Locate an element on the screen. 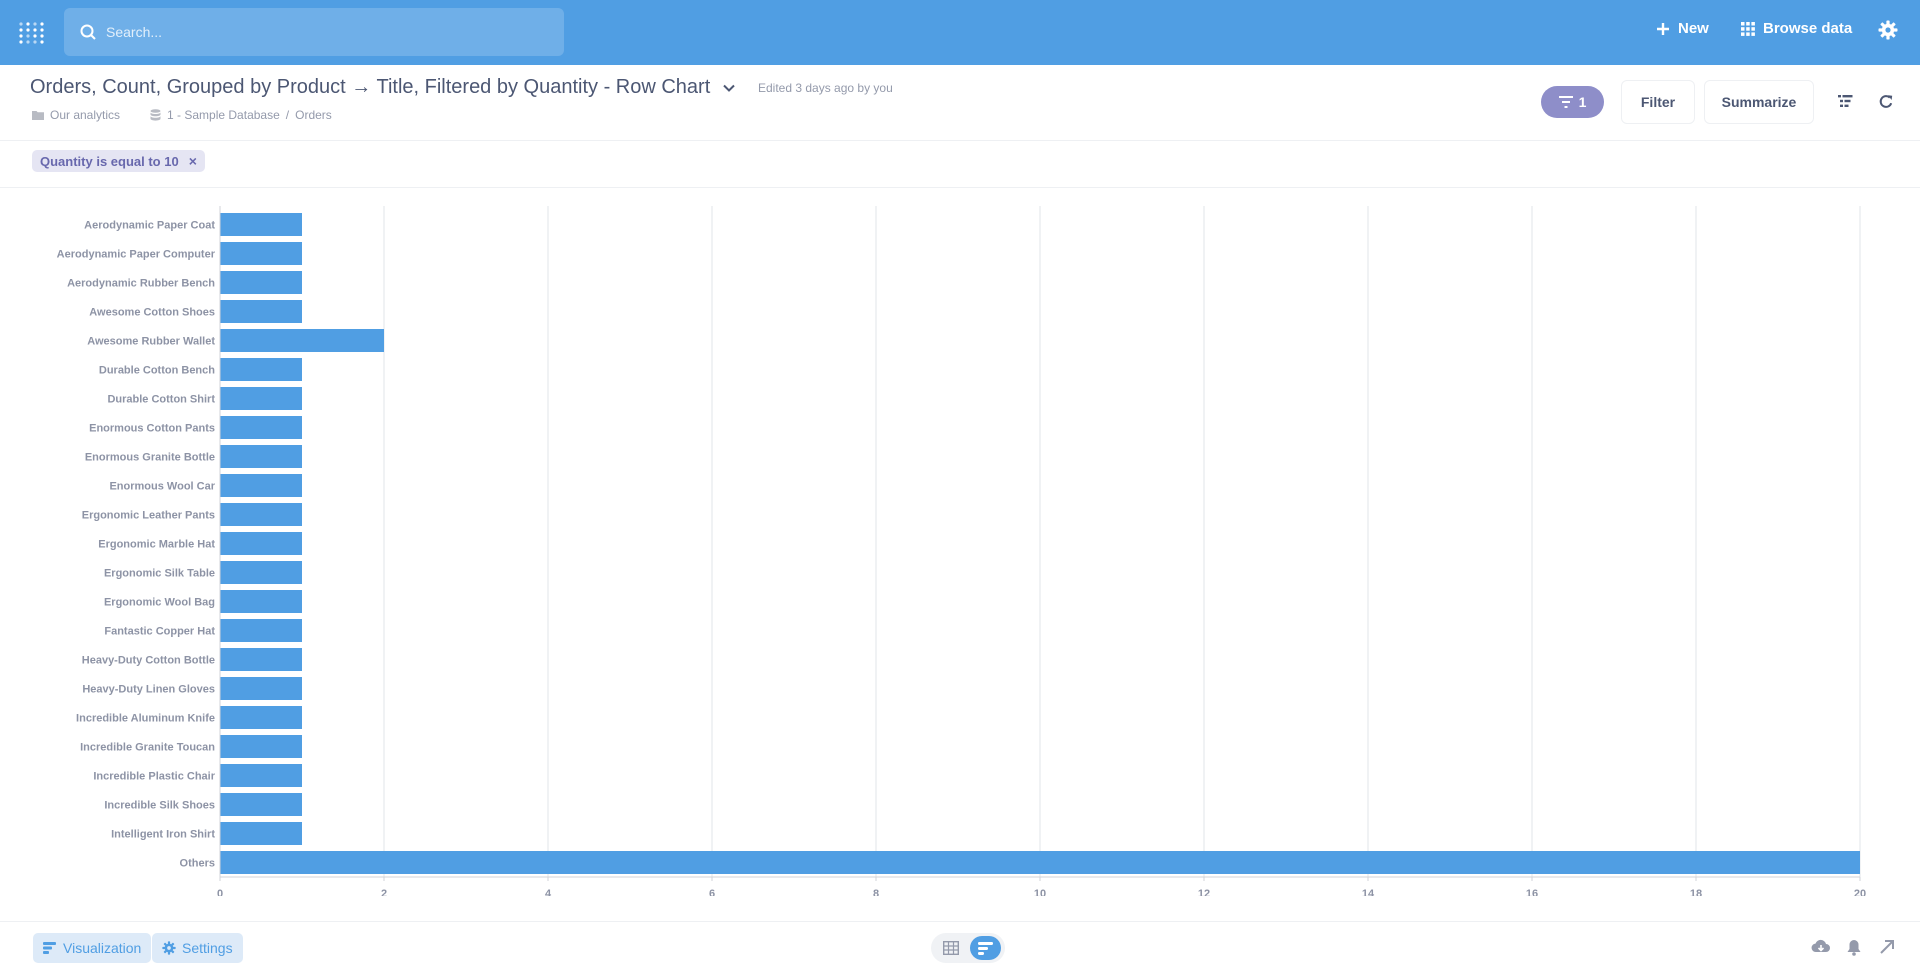  filter-count: 1 is located at coordinates (1582, 102).